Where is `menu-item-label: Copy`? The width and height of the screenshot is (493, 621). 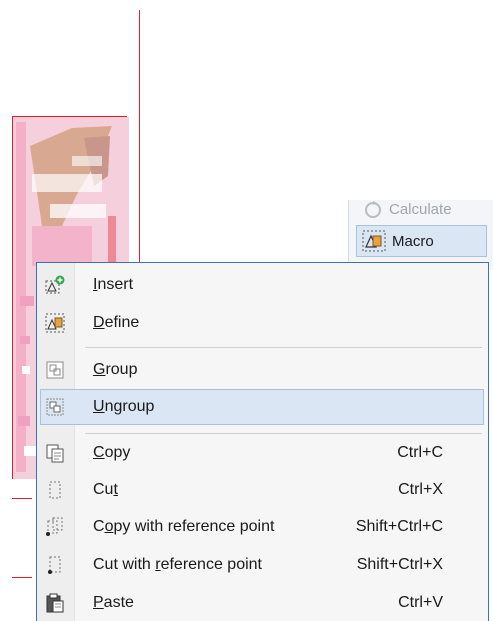 menu-item-label: Copy is located at coordinates (112, 452).